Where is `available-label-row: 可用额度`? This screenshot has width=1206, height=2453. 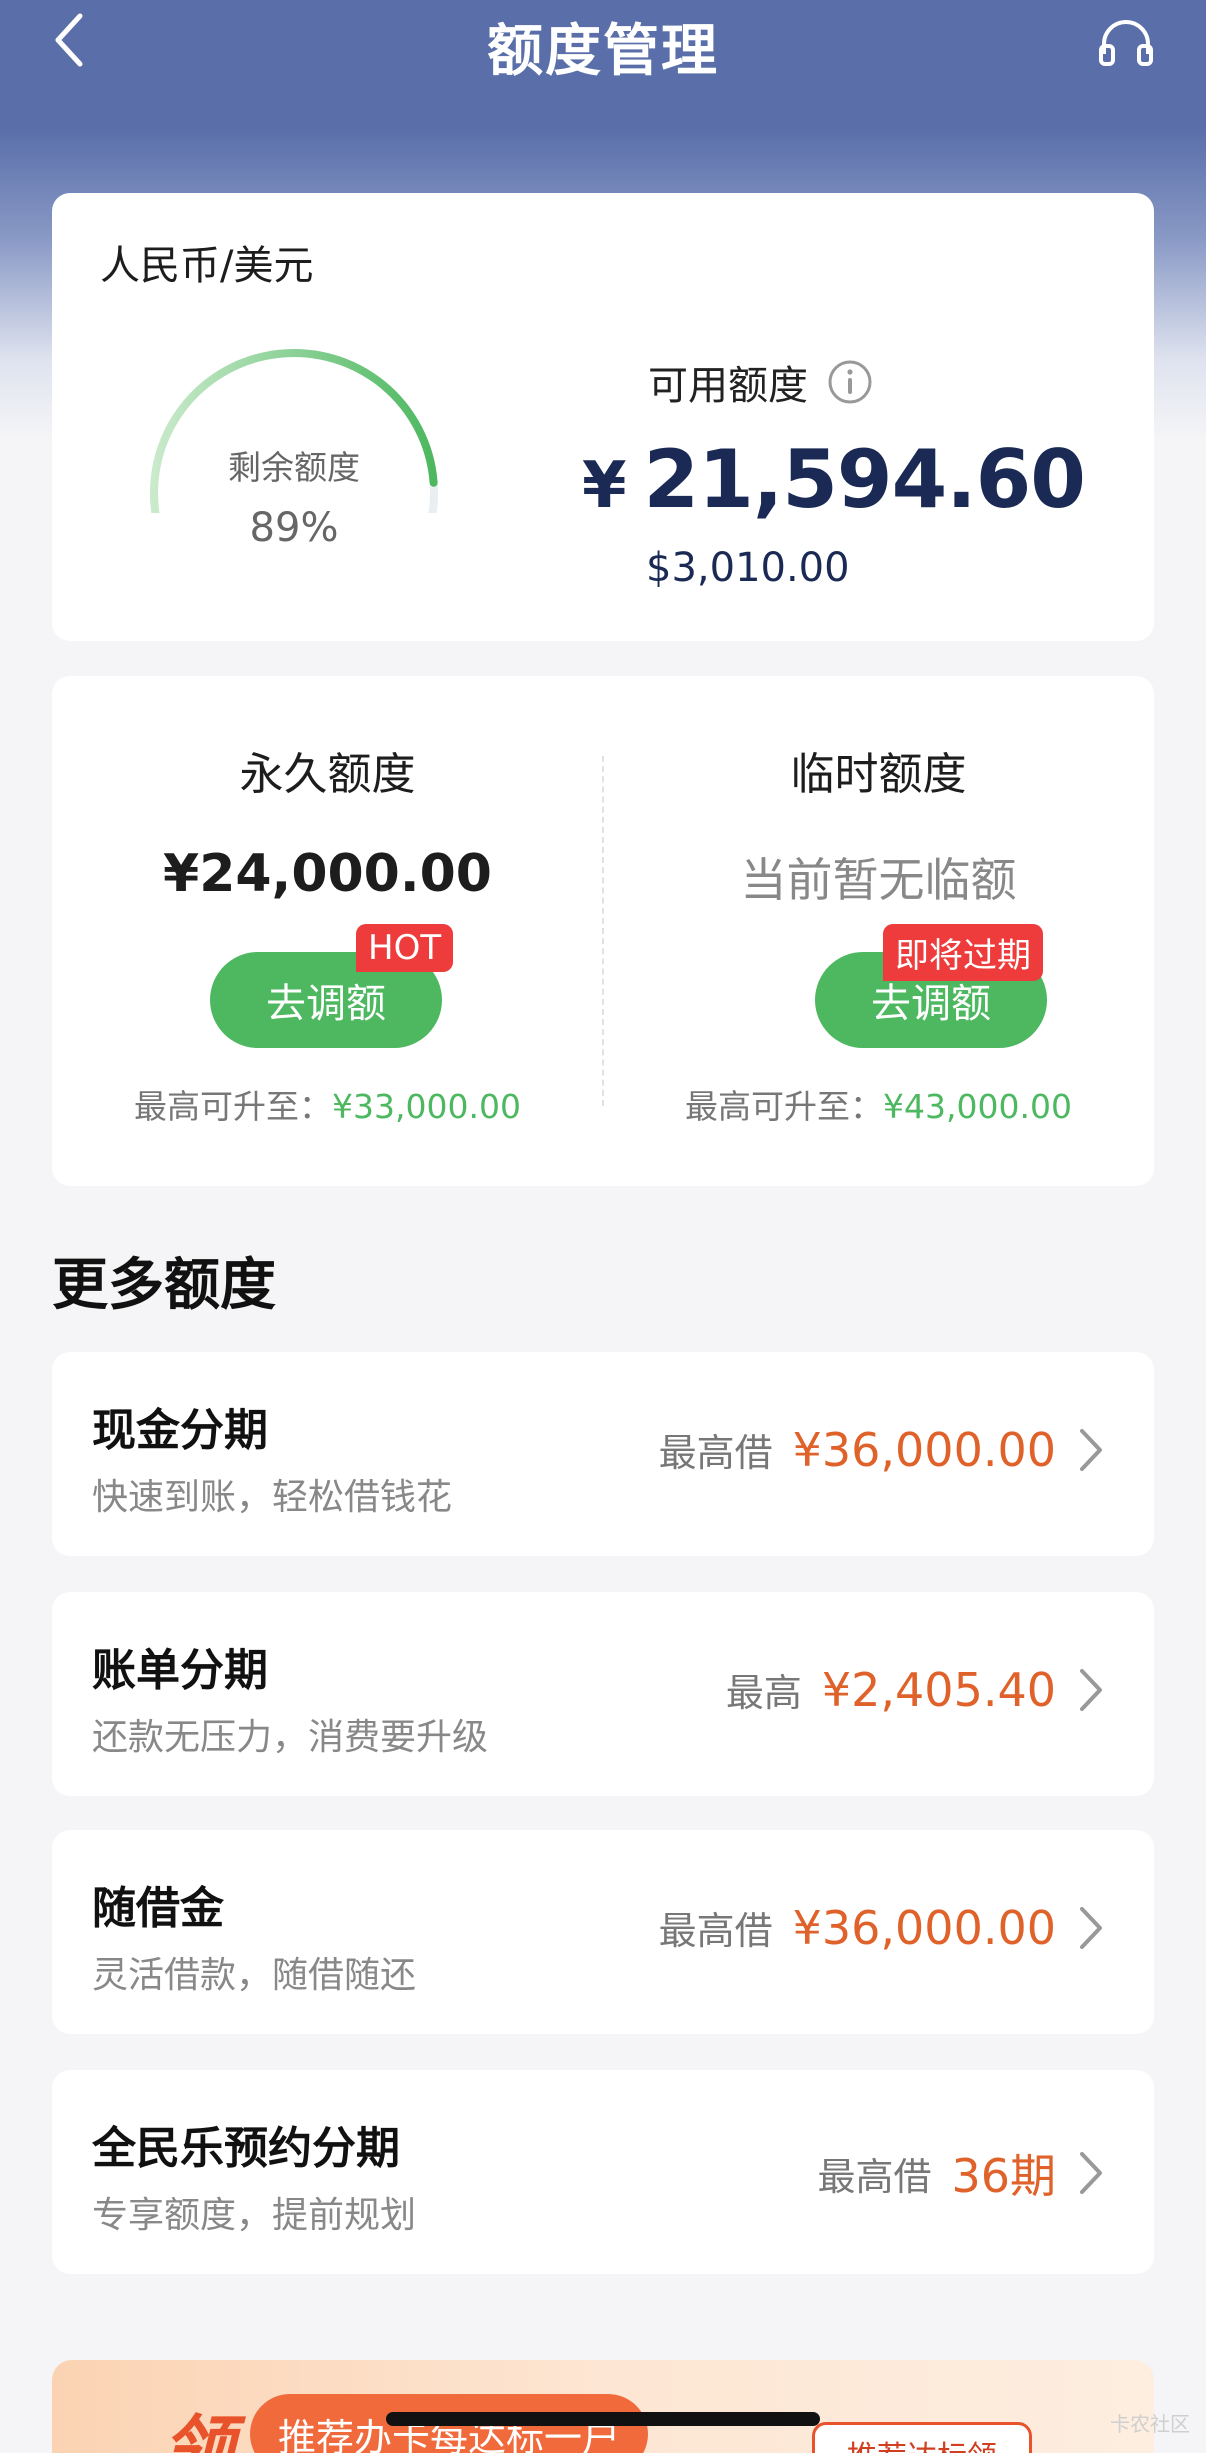
available-label-row: 可用额度 is located at coordinates (761, 382).